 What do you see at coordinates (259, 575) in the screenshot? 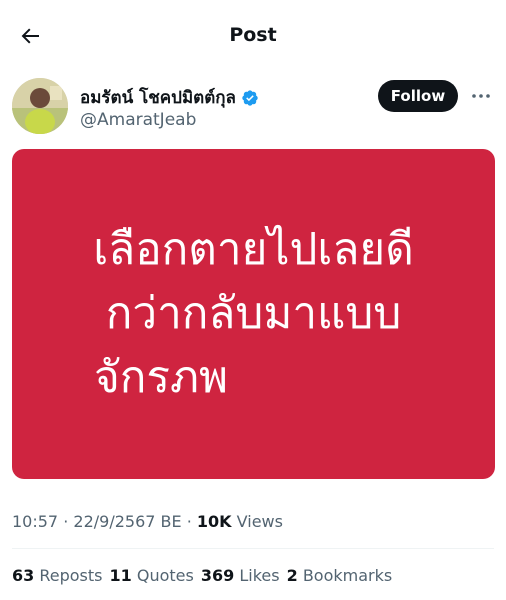
I see `likes-label: Likes` at bounding box center [259, 575].